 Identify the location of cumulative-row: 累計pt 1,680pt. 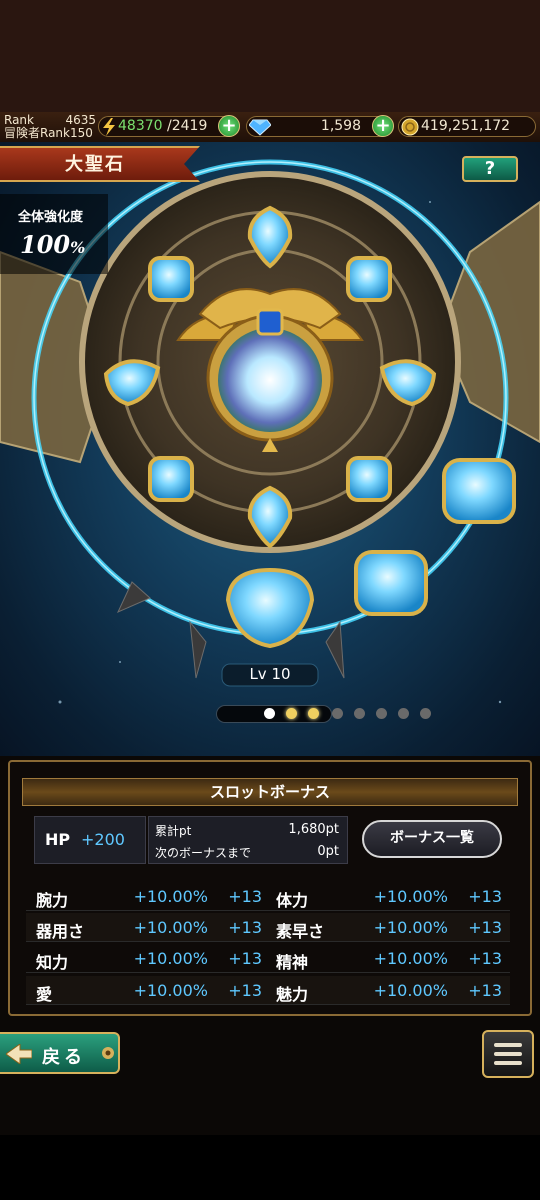
(249, 831).